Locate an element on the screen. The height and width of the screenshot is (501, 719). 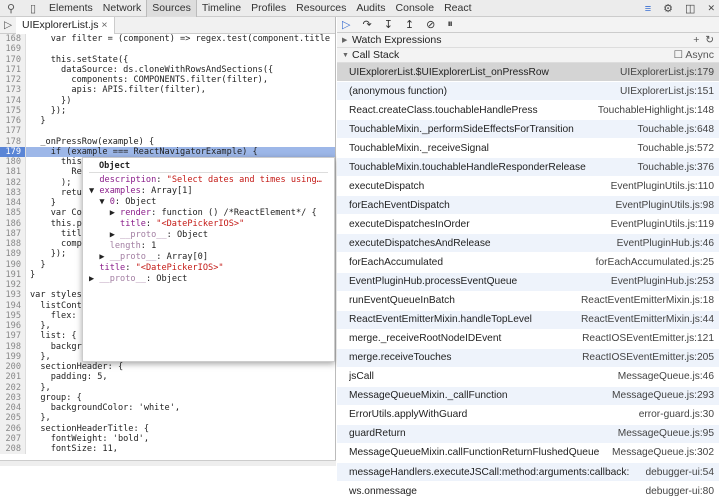
tab-profiles: Profiles is located at coordinates (268, 8).